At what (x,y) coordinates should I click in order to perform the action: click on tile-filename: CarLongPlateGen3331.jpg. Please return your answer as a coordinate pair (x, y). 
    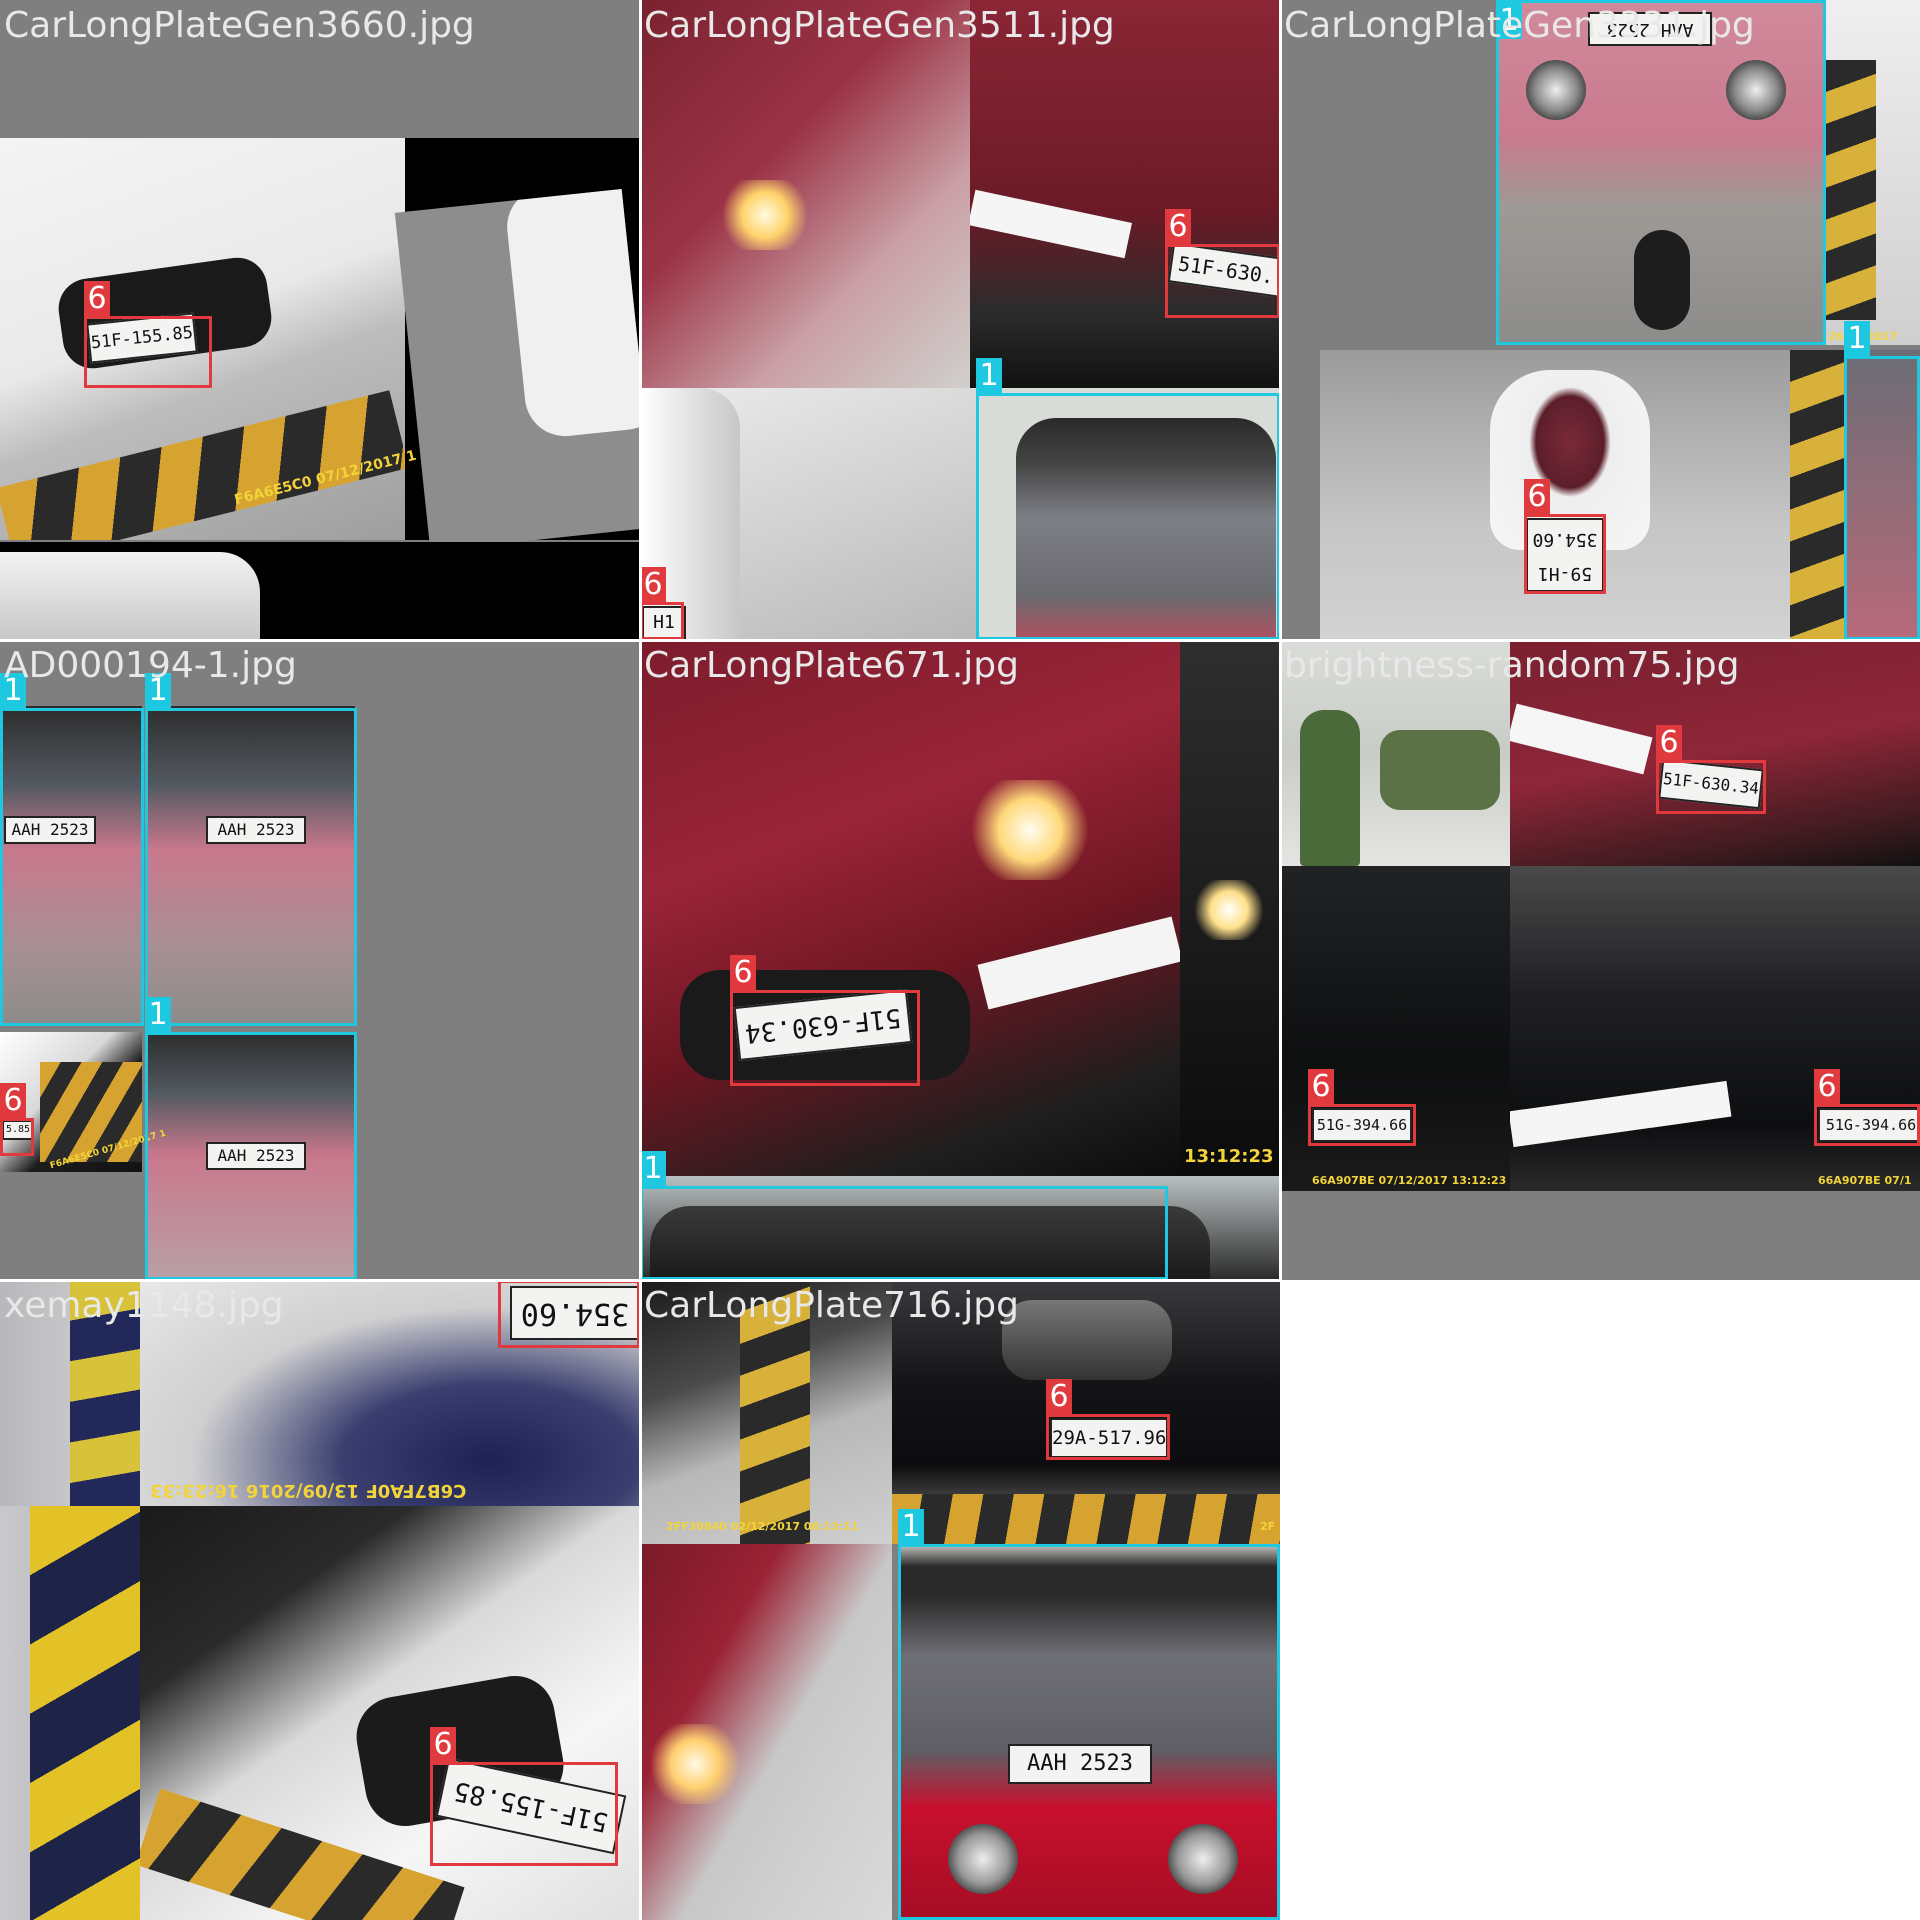
    Looking at the image, I should click on (1519, 25).